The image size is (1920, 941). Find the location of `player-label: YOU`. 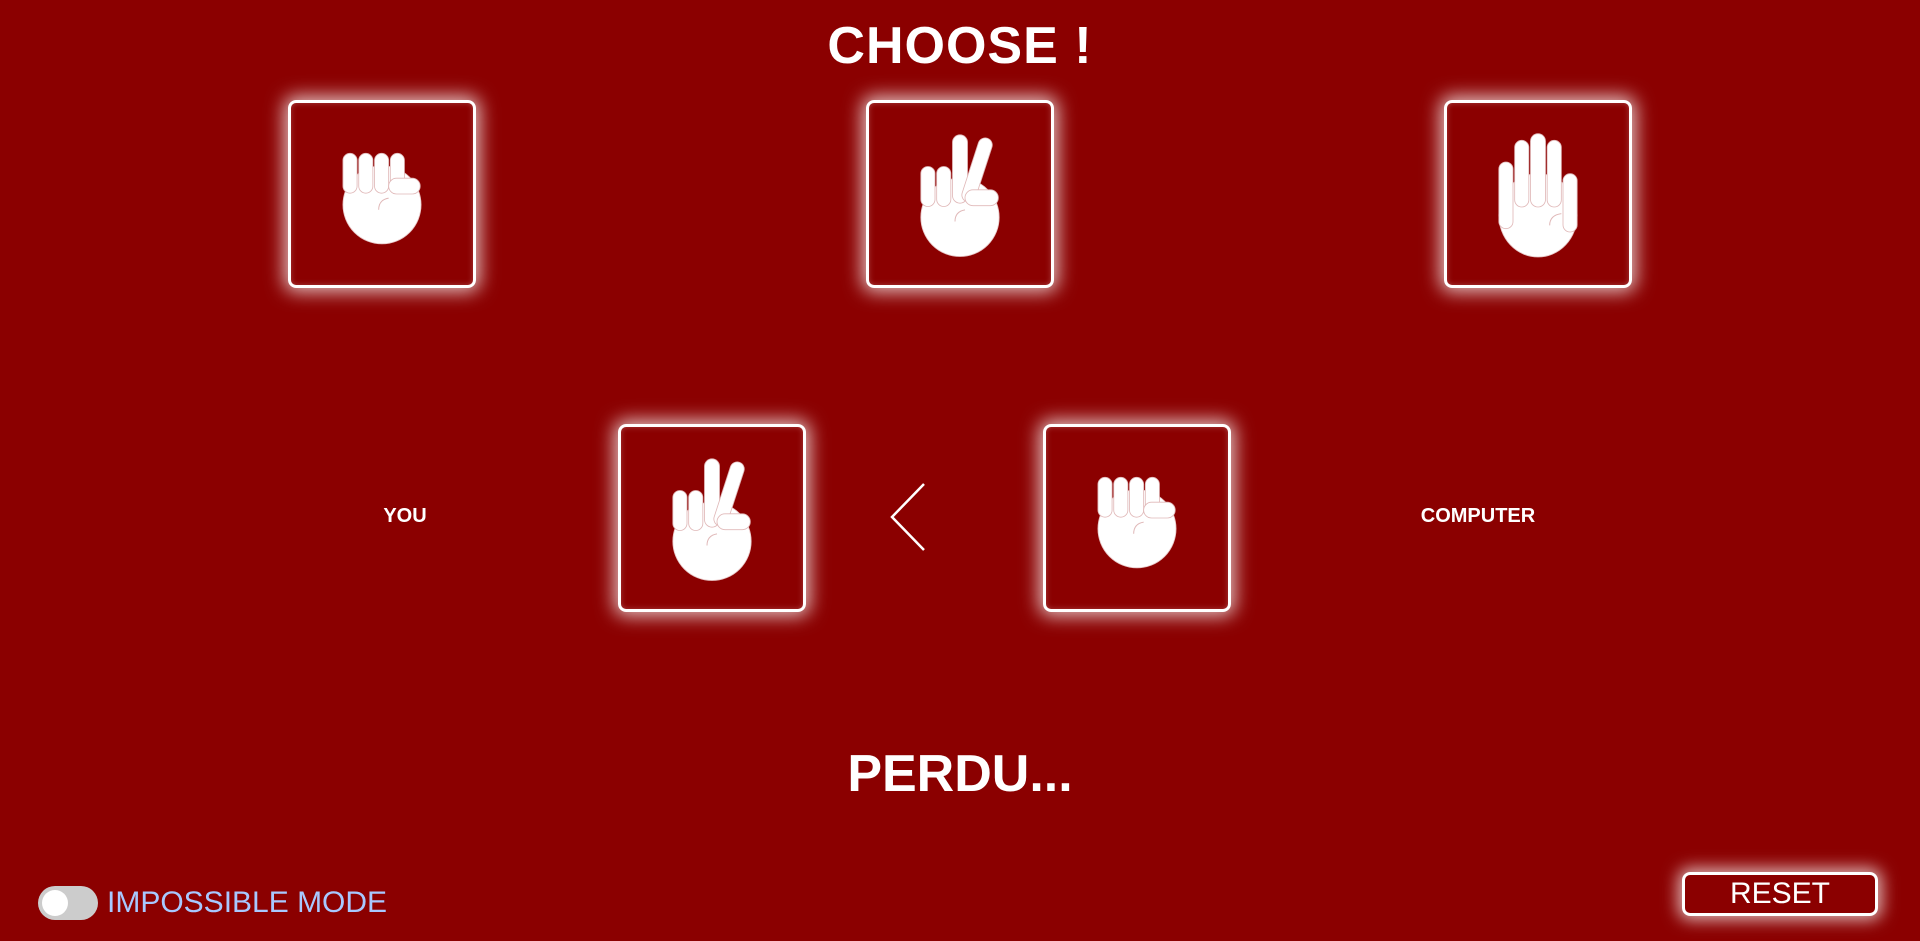

player-label: YOU is located at coordinates (405, 516).